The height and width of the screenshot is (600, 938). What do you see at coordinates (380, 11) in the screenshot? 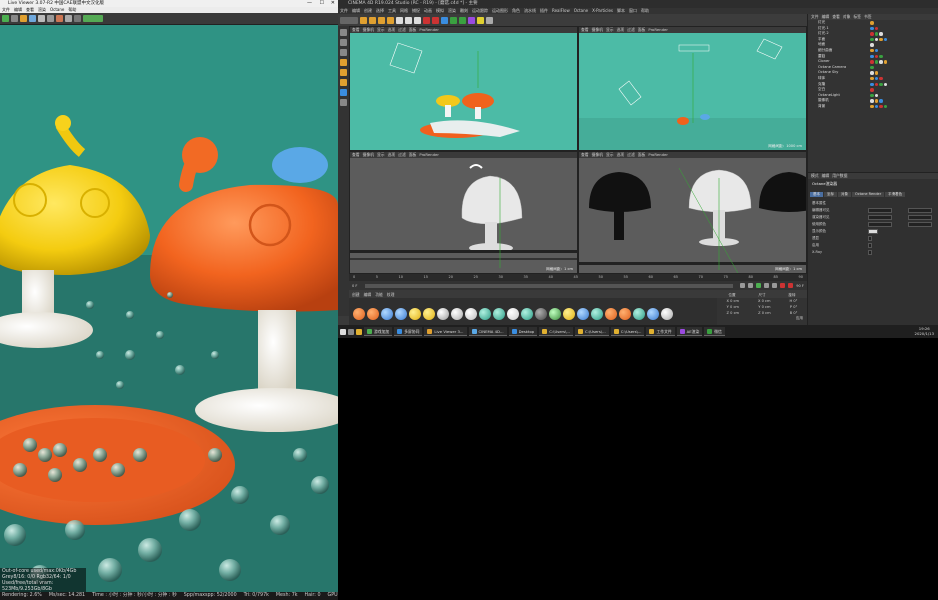
I see `c4d-menu-select: 选择` at bounding box center [380, 11].